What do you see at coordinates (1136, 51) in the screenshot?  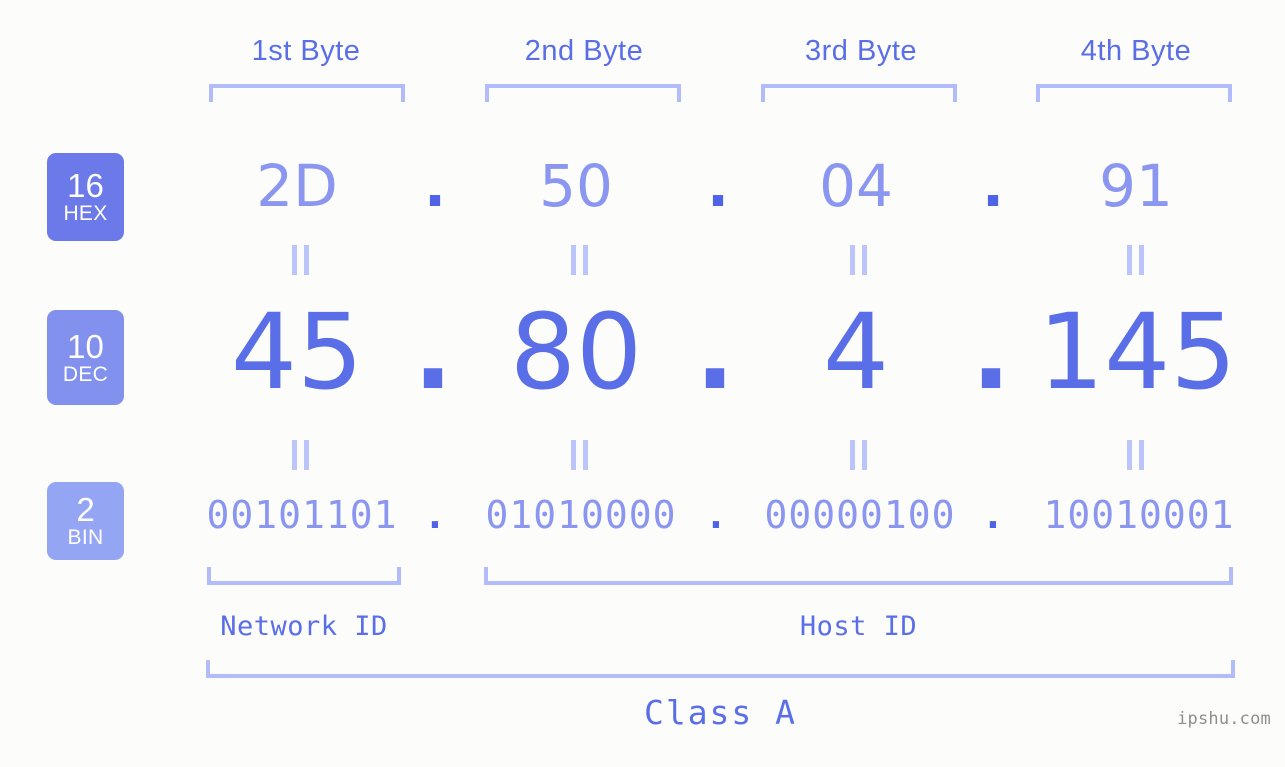 I see `byte-header-4: 4th Byte` at bounding box center [1136, 51].